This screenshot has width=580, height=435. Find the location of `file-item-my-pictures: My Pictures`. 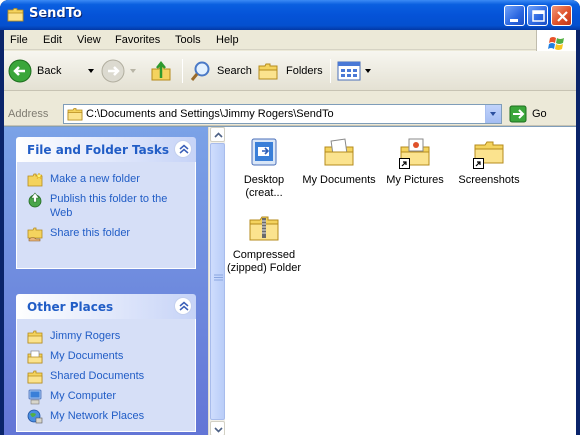

file-item-my-pictures: My Pictures is located at coordinates (415, 162).